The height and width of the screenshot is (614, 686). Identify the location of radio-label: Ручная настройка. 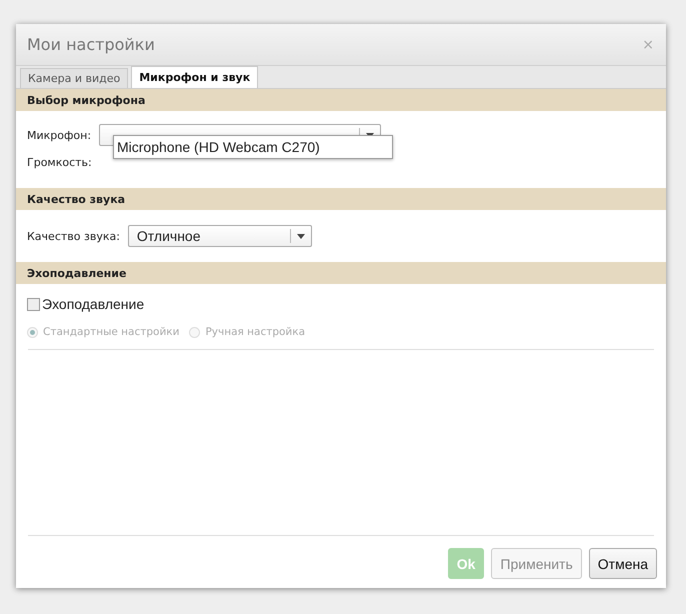
(255, 332).